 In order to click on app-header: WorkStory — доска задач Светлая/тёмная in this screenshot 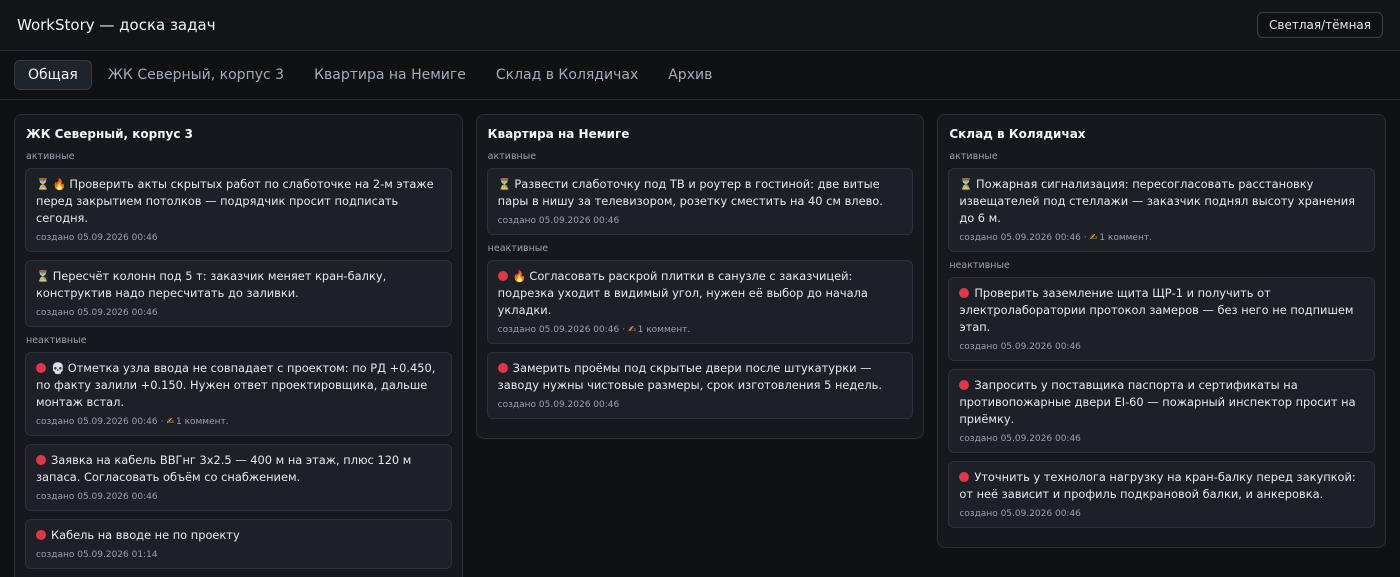, I will do `click(700, 25)`.